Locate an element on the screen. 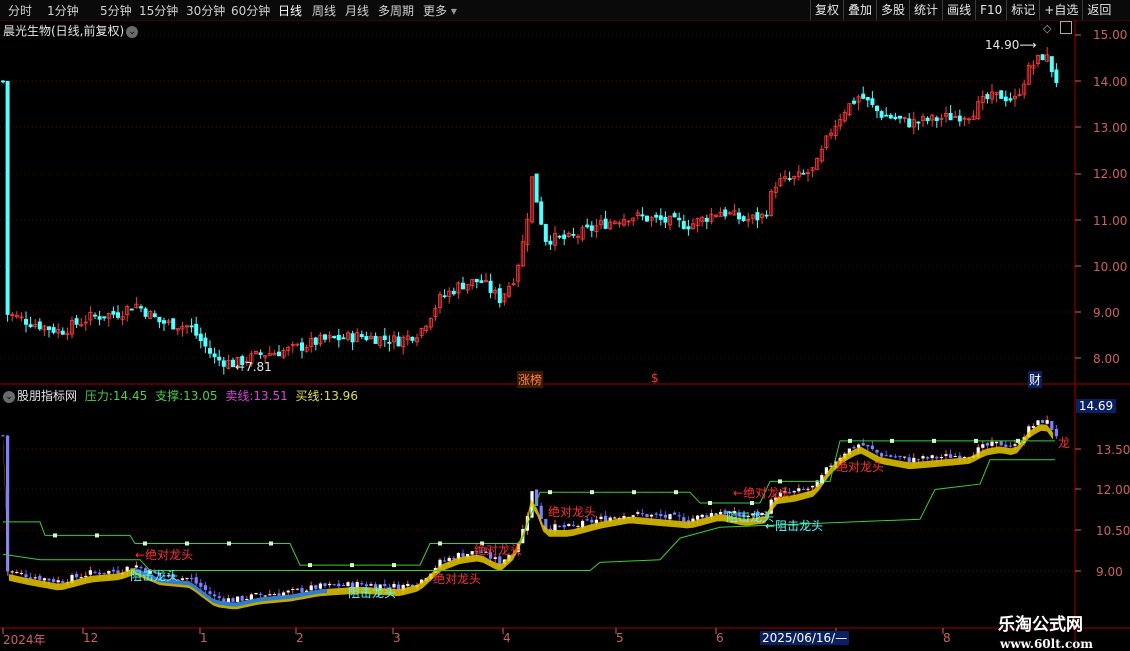  buy-line-label: 买线: is located at coordinates (309, 396).